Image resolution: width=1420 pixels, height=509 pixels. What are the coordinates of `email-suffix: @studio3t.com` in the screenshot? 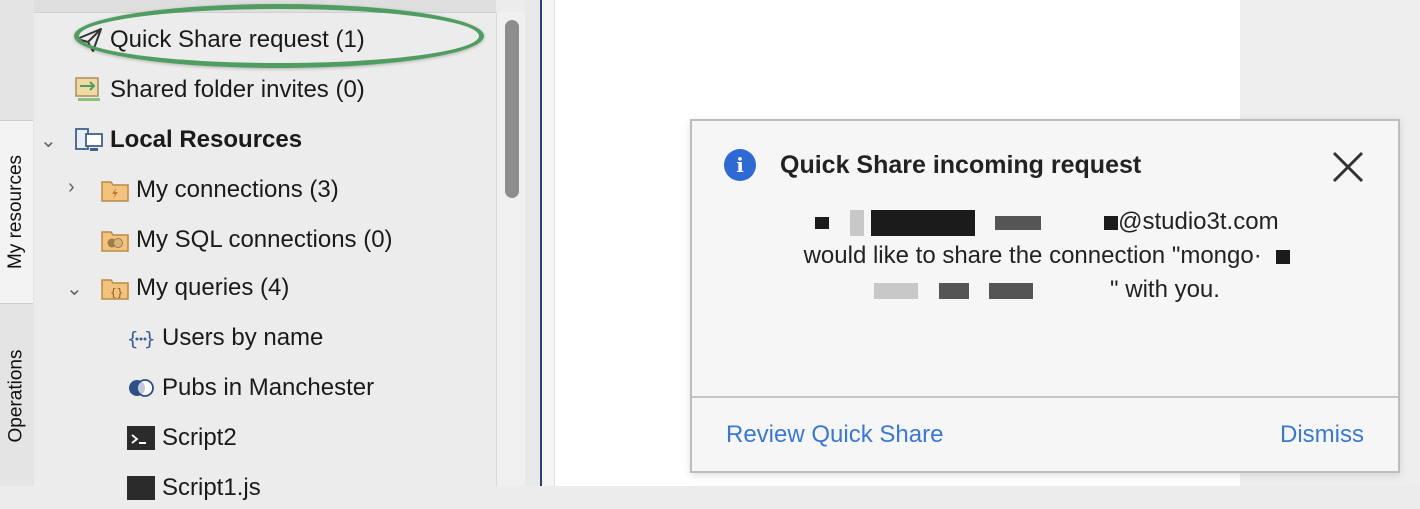 It's located at (1198, 221).